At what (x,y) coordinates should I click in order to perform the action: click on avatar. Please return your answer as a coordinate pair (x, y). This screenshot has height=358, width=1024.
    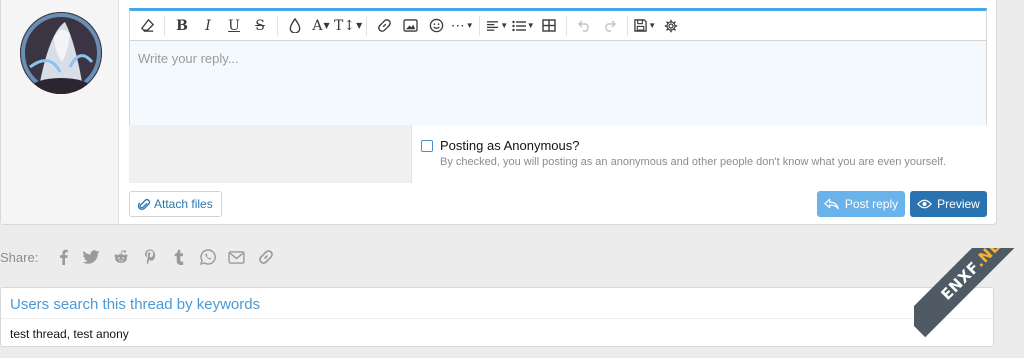
    Looking at the image, I should click on (61, 53).